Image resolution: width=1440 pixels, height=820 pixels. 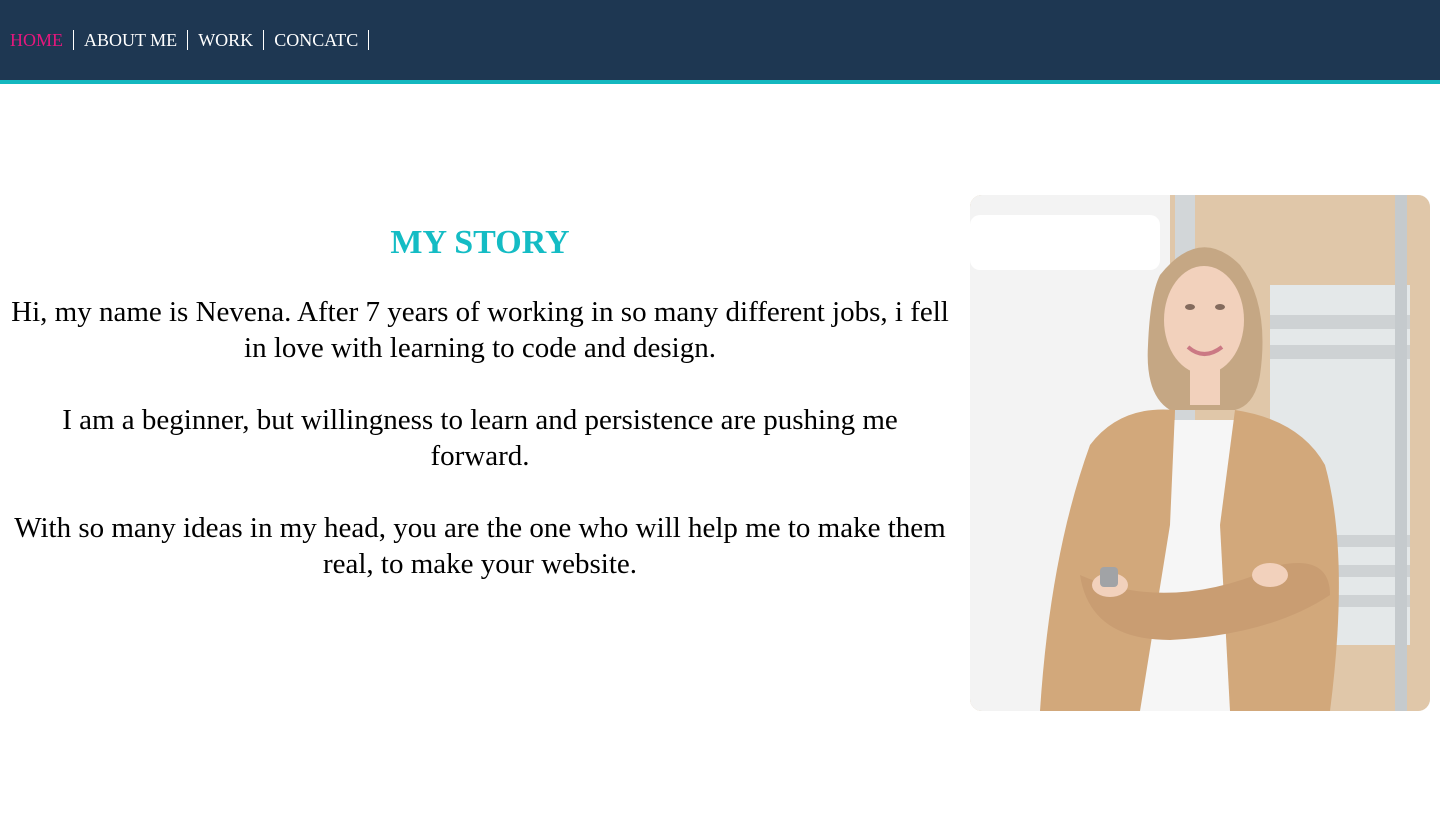 I want to click on nav-menu: HOME ABOUT ME WORK CONCATC, so click(x=185, y=40).